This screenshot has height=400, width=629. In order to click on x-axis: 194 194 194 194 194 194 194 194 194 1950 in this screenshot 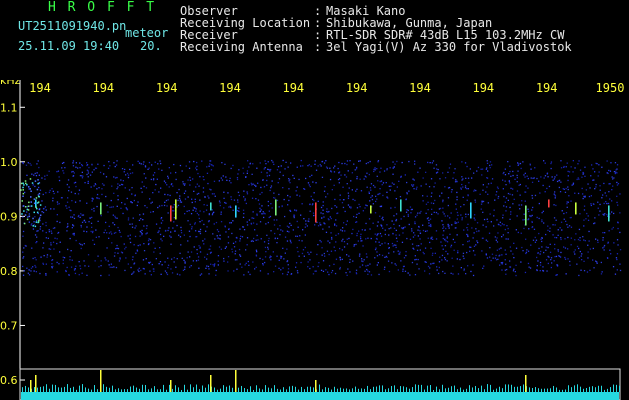, I will do `click(326, 88)`.